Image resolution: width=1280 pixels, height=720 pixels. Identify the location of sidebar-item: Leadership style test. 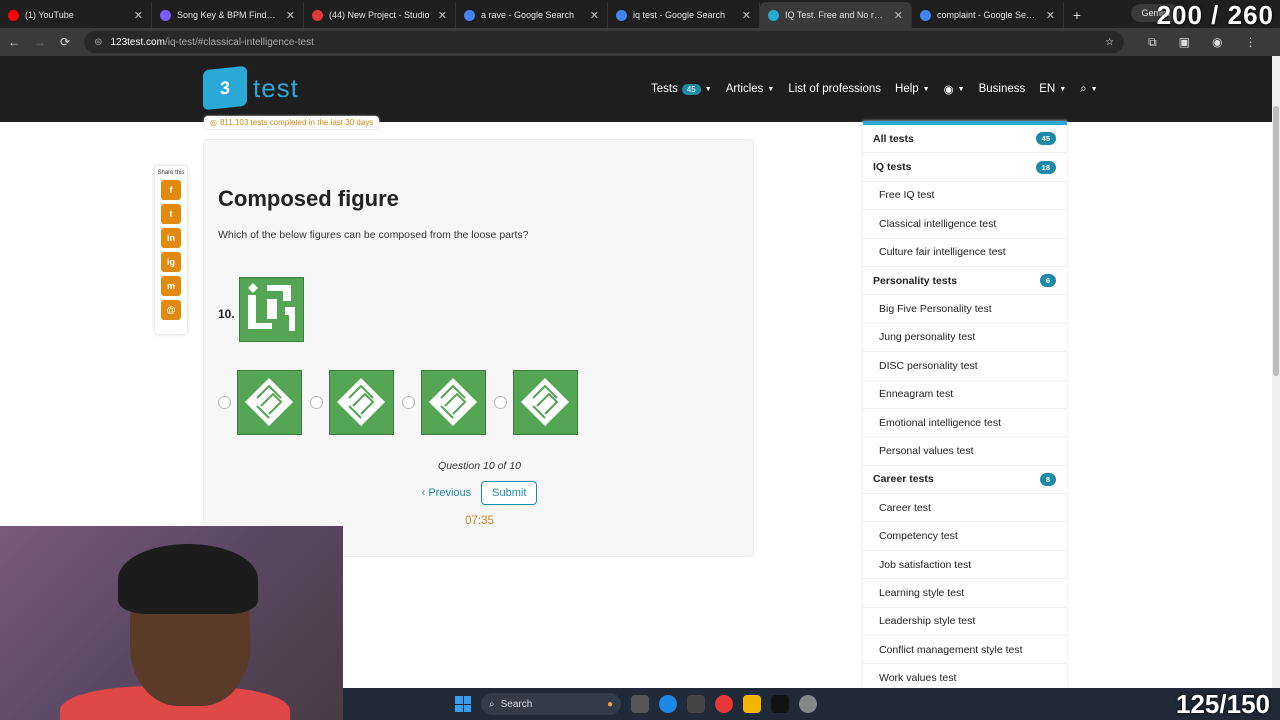
(965, 622).